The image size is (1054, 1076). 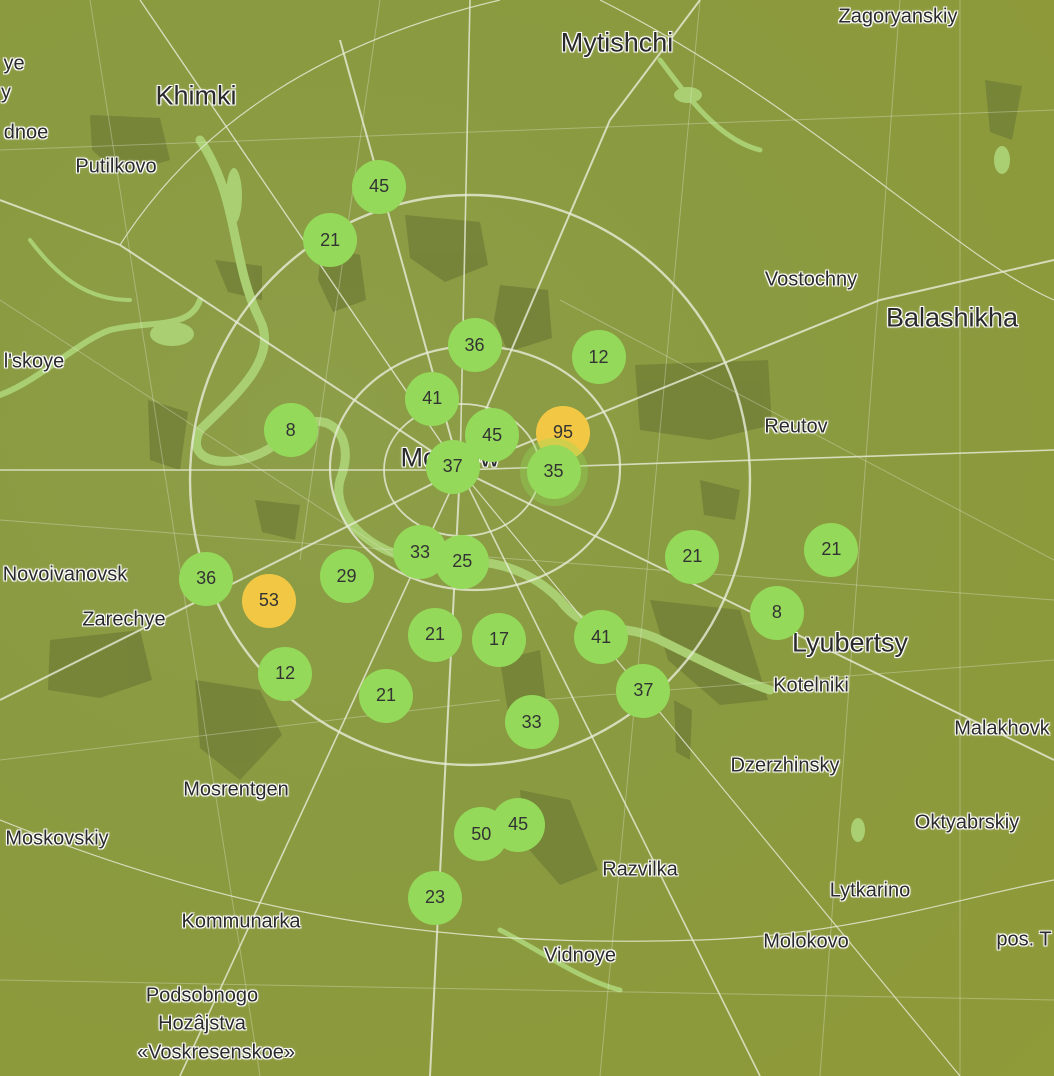 I want to click on place-label: Lytkarino, so click(x=870, y=890).